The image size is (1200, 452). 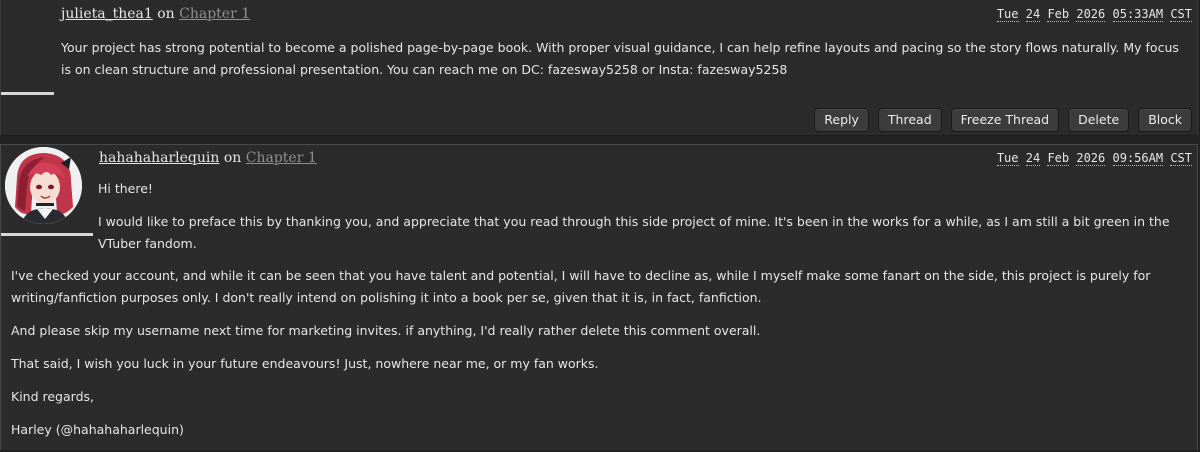 What do you see at coordinates (125, 188) in the screenshot?
I see `comment-paragraph: Hi there!` at bounding box center [125, 188].